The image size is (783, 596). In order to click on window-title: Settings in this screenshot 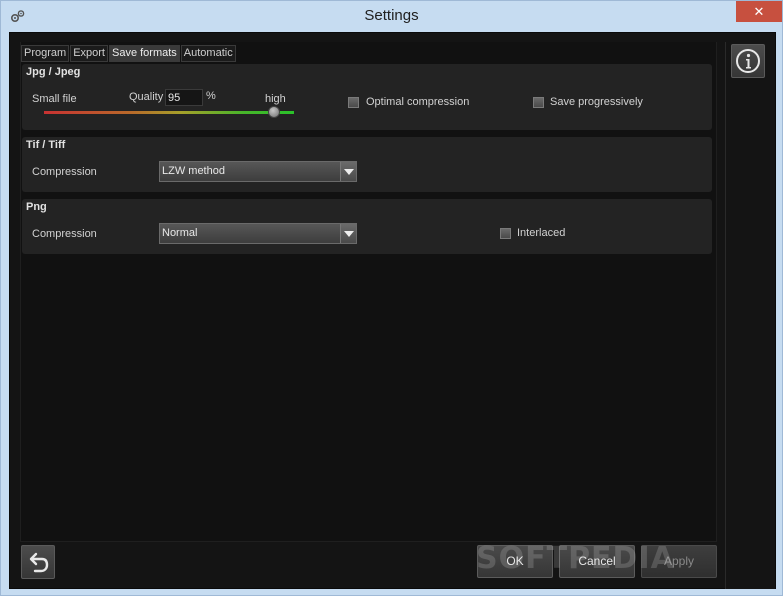, I will do `click(391, 15)`.